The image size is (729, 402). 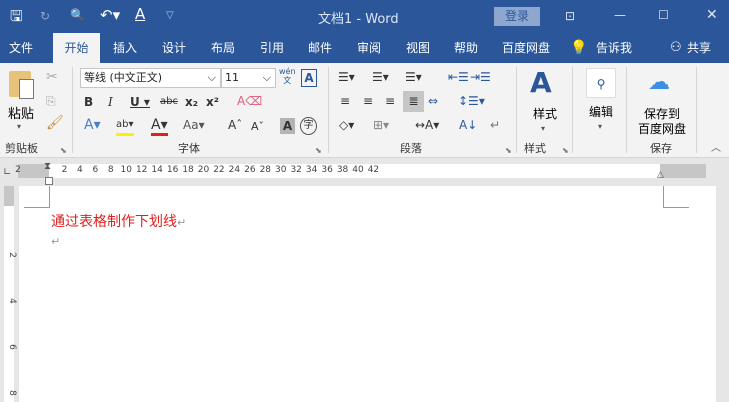 I want to click on font-size-select: 11 ⌵, so click(x=248, y=78).